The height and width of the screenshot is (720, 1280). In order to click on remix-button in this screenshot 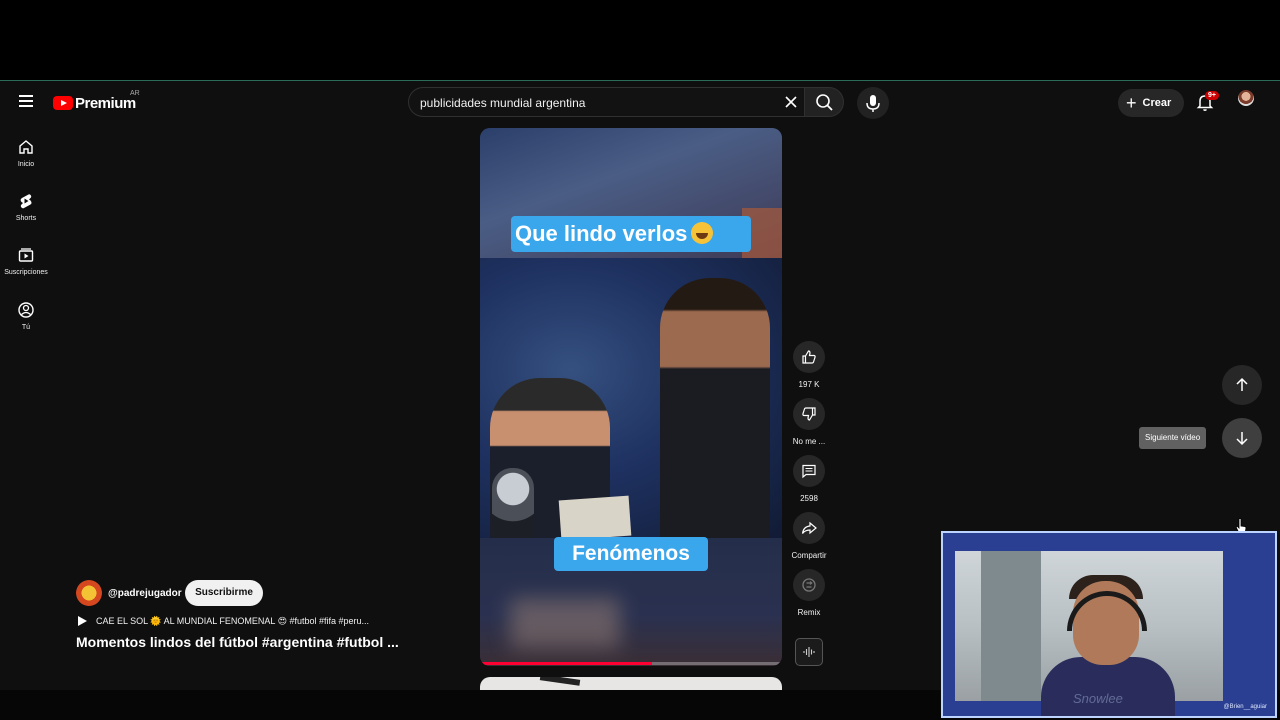, I will do `click(809, 585)`.